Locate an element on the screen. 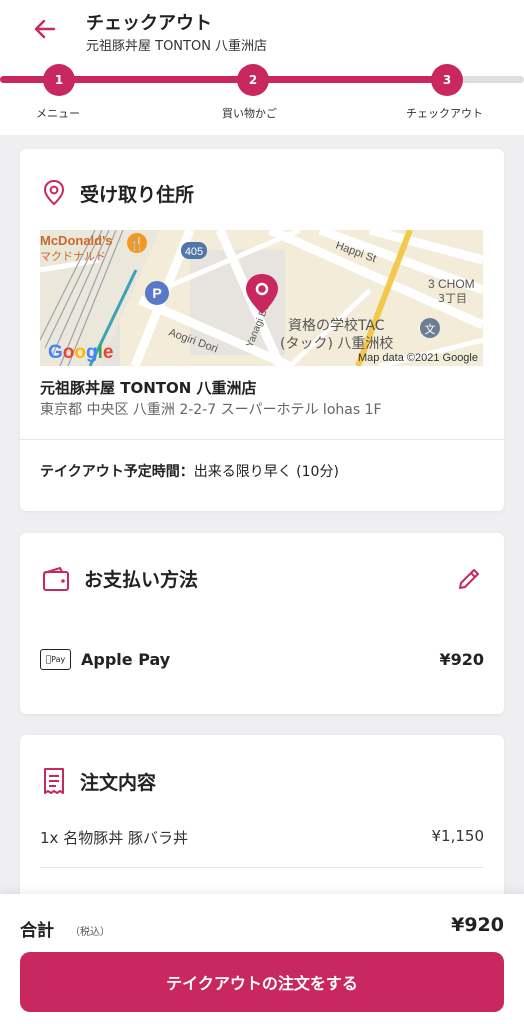  store-subtitle: 元祖豚丼屋 TONTON 八重洲店 is located at coordinates (177, 46).